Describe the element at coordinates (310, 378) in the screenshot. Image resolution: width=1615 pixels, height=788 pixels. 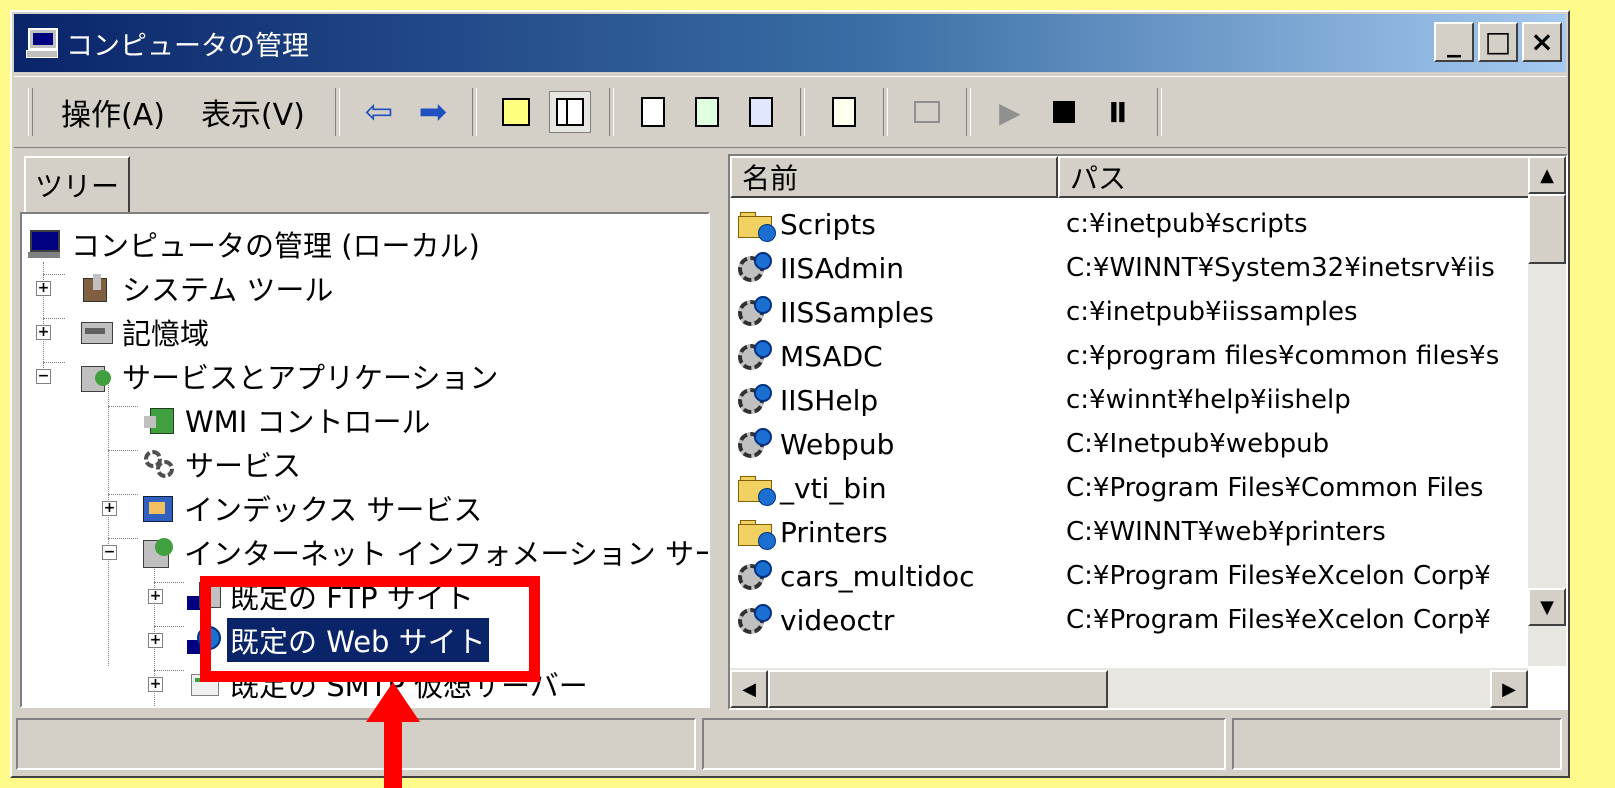
I see `tree-node-label: サービスとアプリケーション` at that location.